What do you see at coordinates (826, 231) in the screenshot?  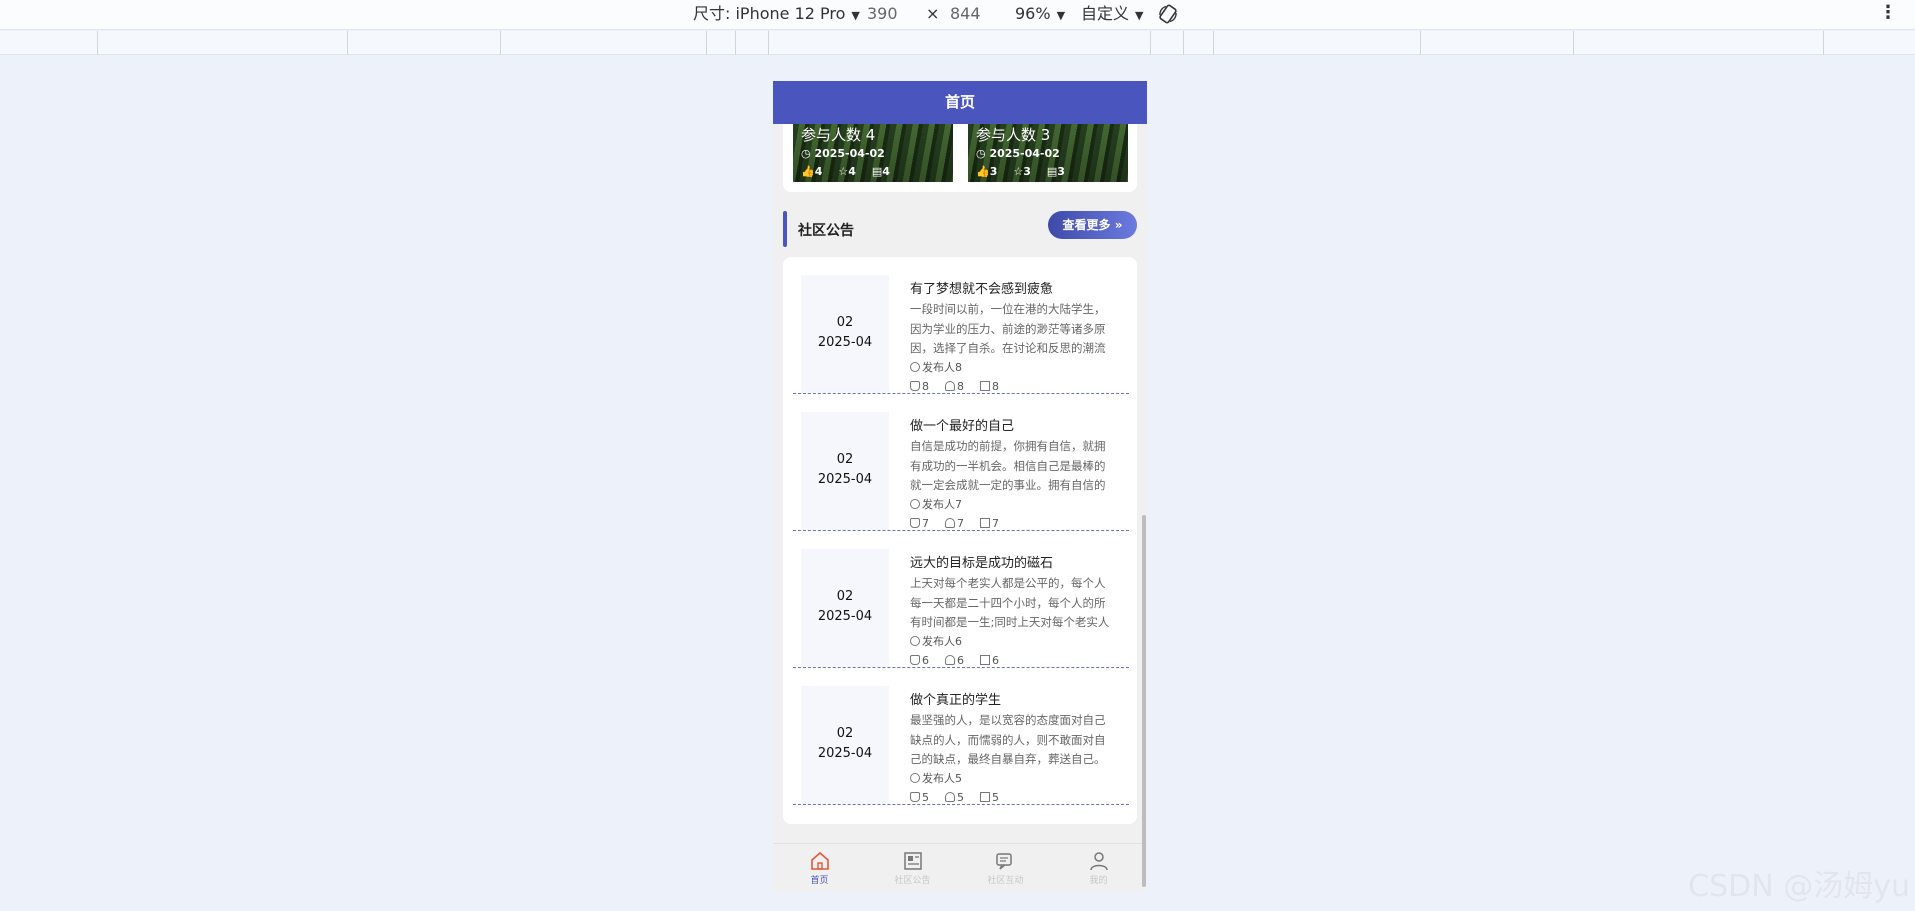 I see `section-title: 社区公告` at bounding box center [826, 231].